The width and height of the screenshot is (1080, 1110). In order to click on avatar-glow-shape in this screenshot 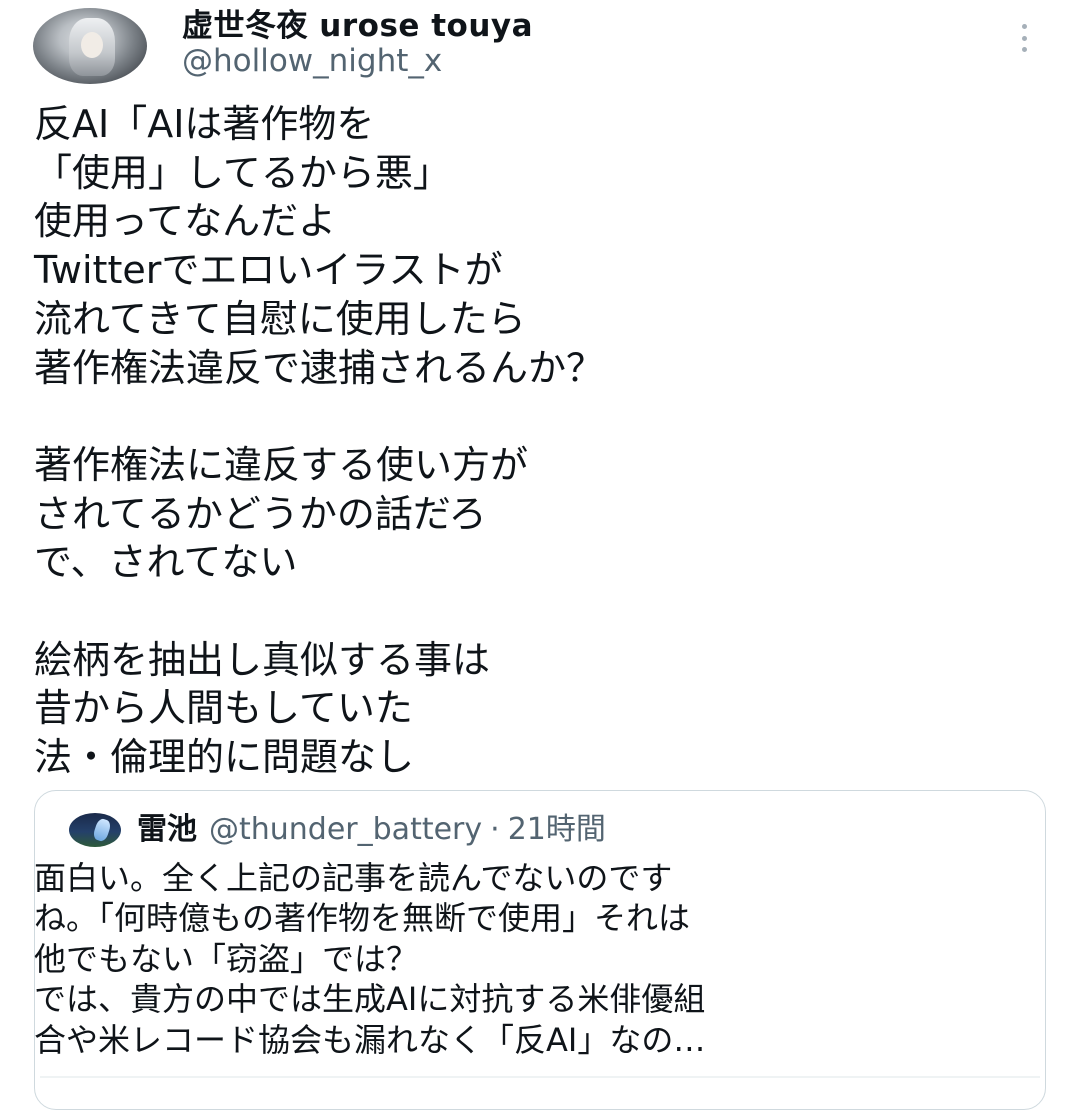, I will do `click(102, 830)`.